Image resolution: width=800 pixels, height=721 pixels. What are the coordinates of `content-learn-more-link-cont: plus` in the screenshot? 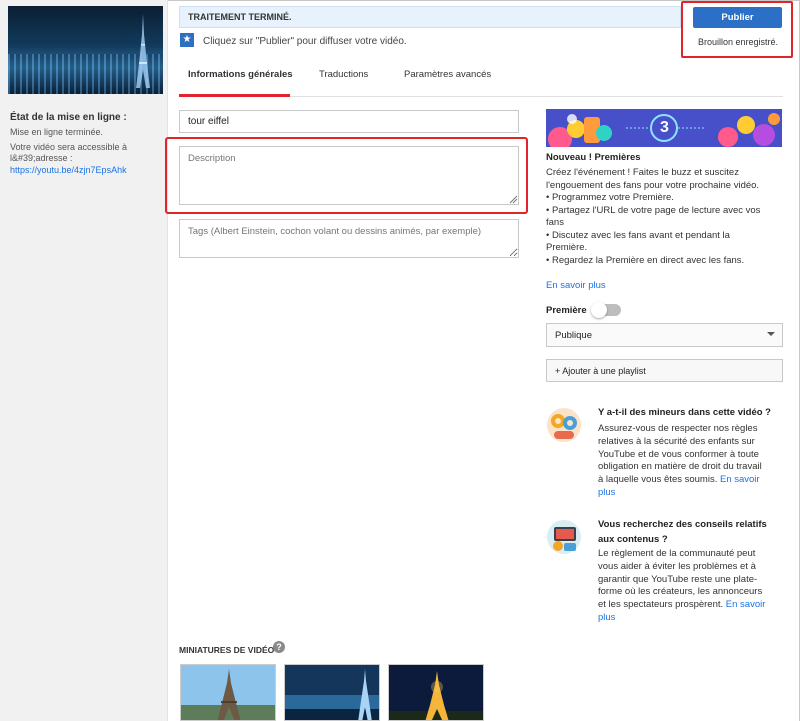 It's located at (692, 618).